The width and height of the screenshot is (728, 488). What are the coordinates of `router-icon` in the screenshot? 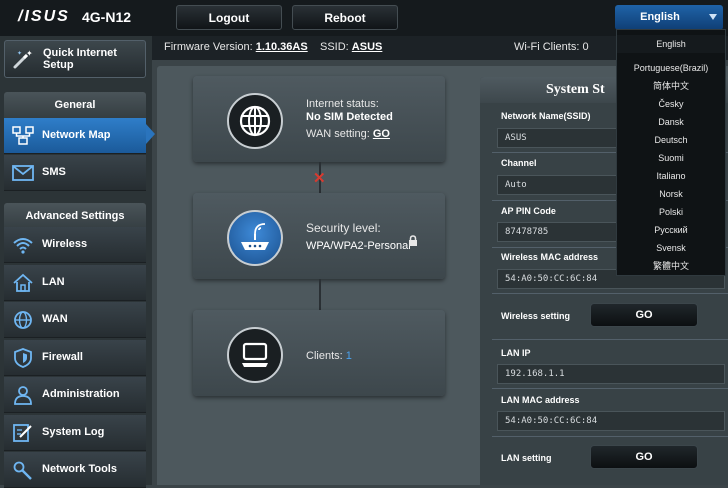 It's located at (255, 236).